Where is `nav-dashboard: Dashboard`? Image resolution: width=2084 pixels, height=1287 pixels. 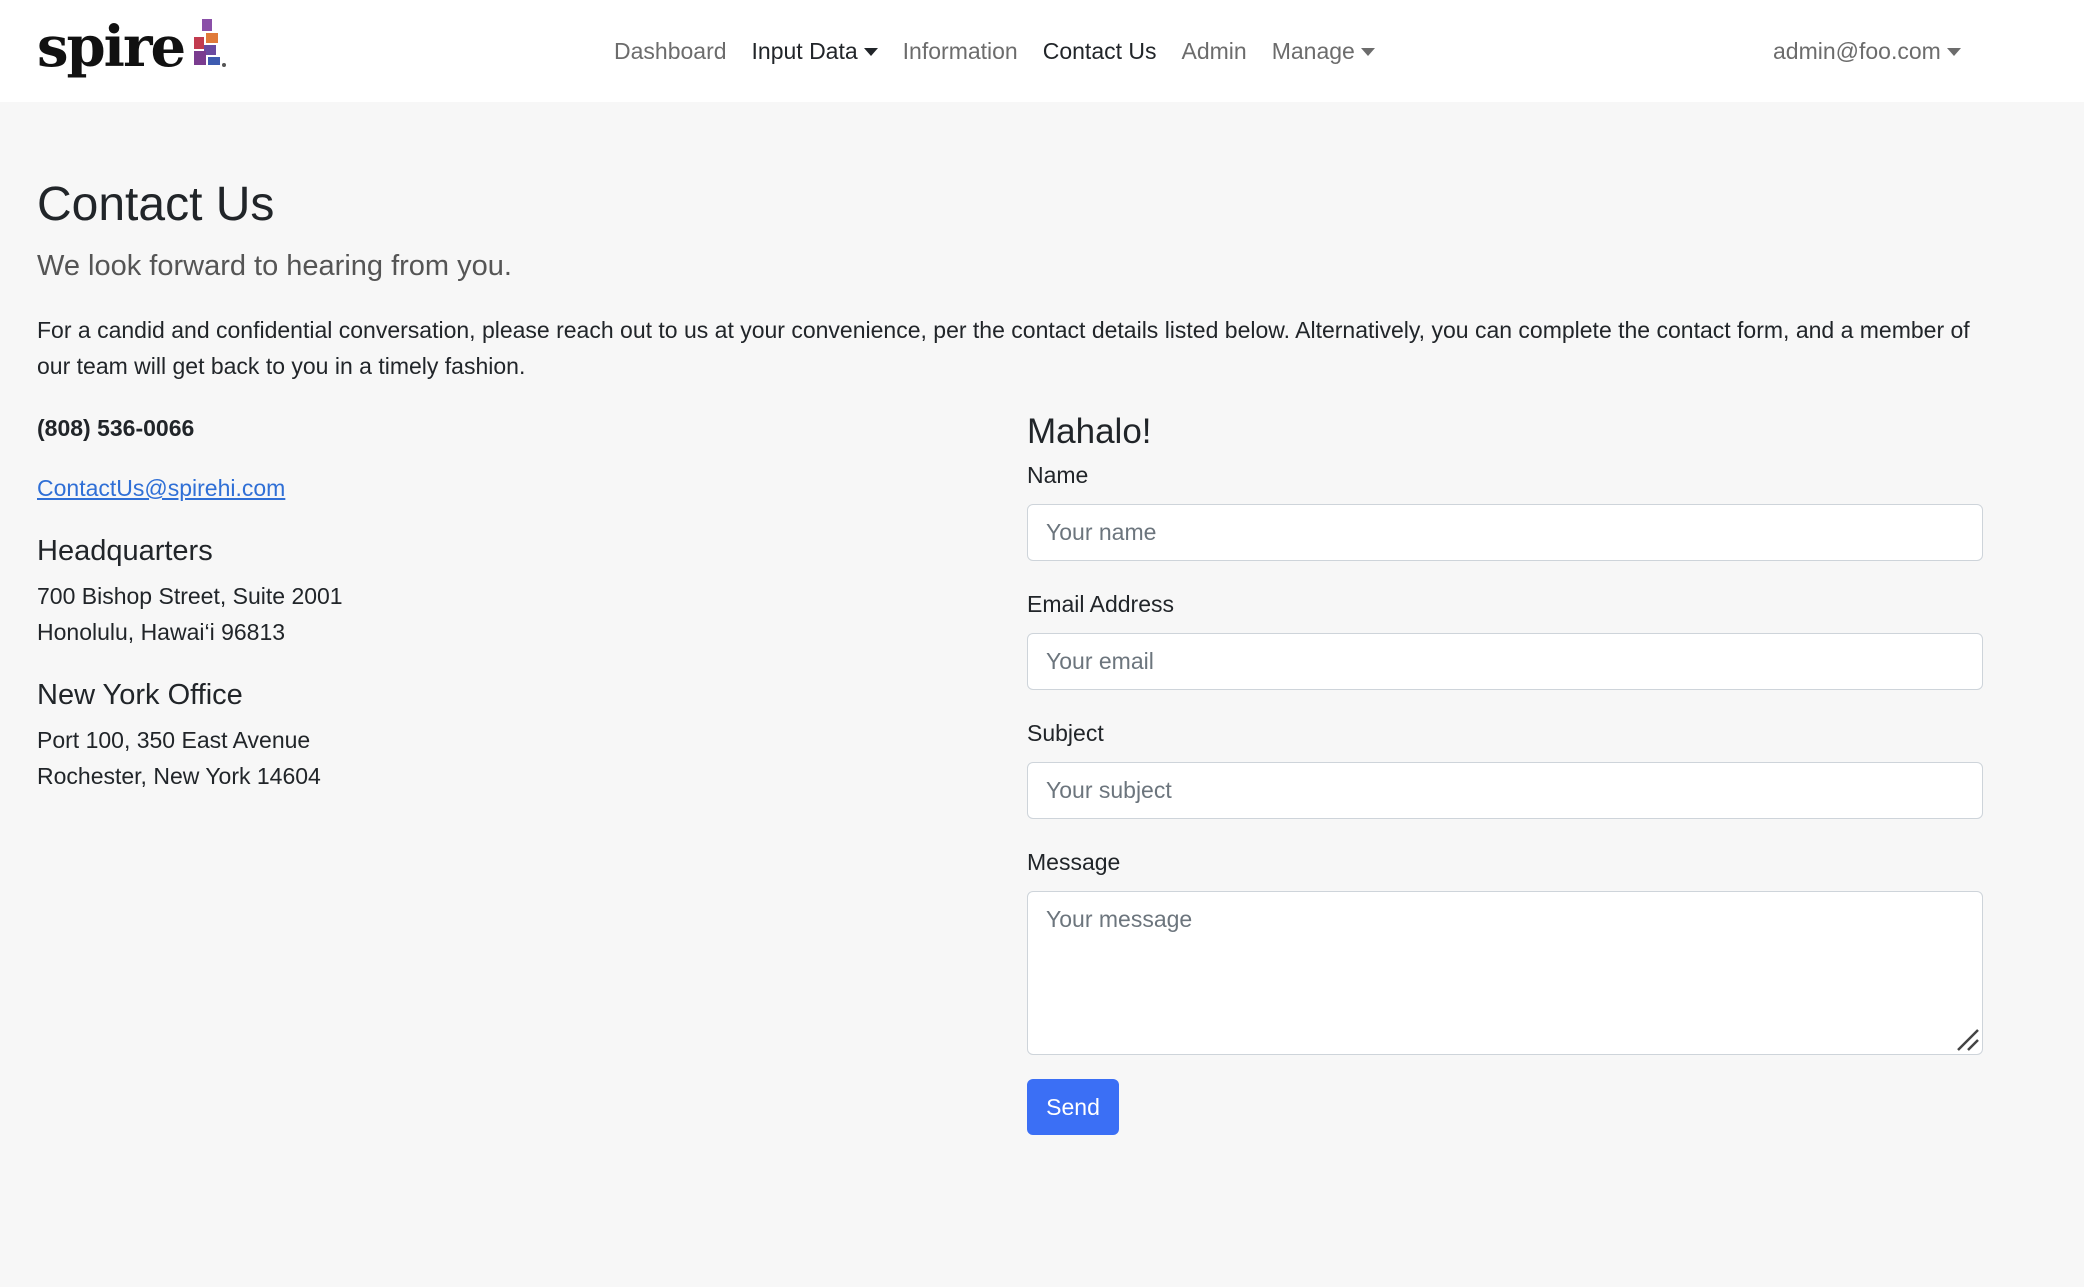 nav-dashboard: Dashboard is located at coordinates (670, 51).